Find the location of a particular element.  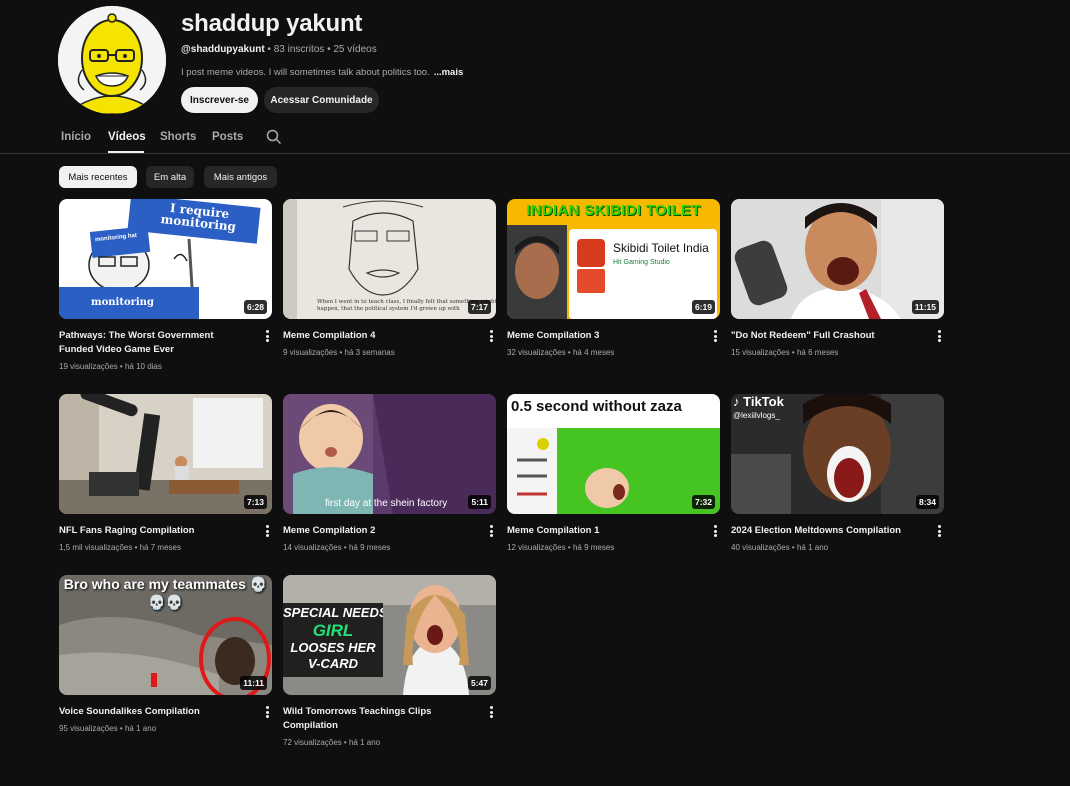

video-thumbnail: first day at the shein factory 5:11 is located at coordinates (389, 454).